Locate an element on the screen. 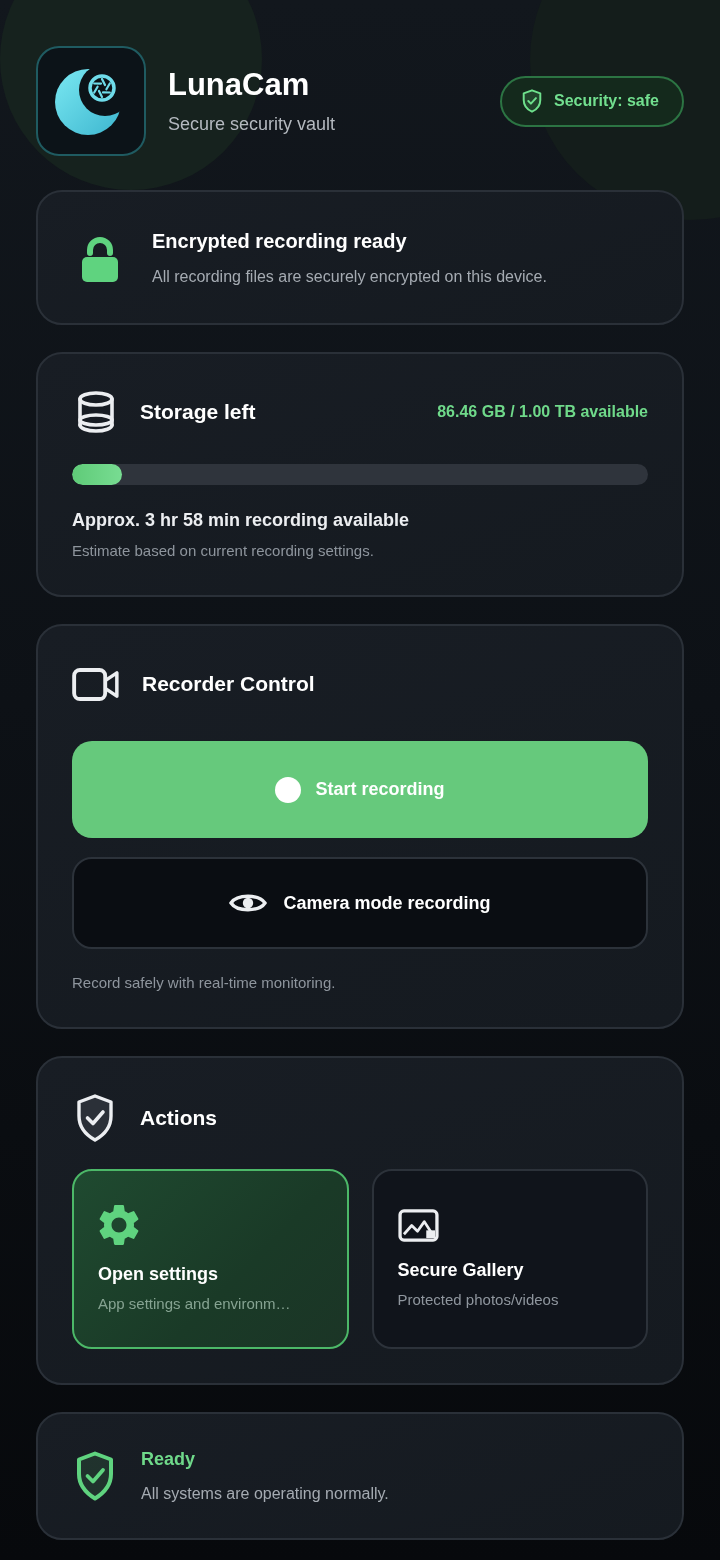 This screenshot has height=1560, width=720. app-subtitle: Secure security vault is located at coordinates (252, 124).